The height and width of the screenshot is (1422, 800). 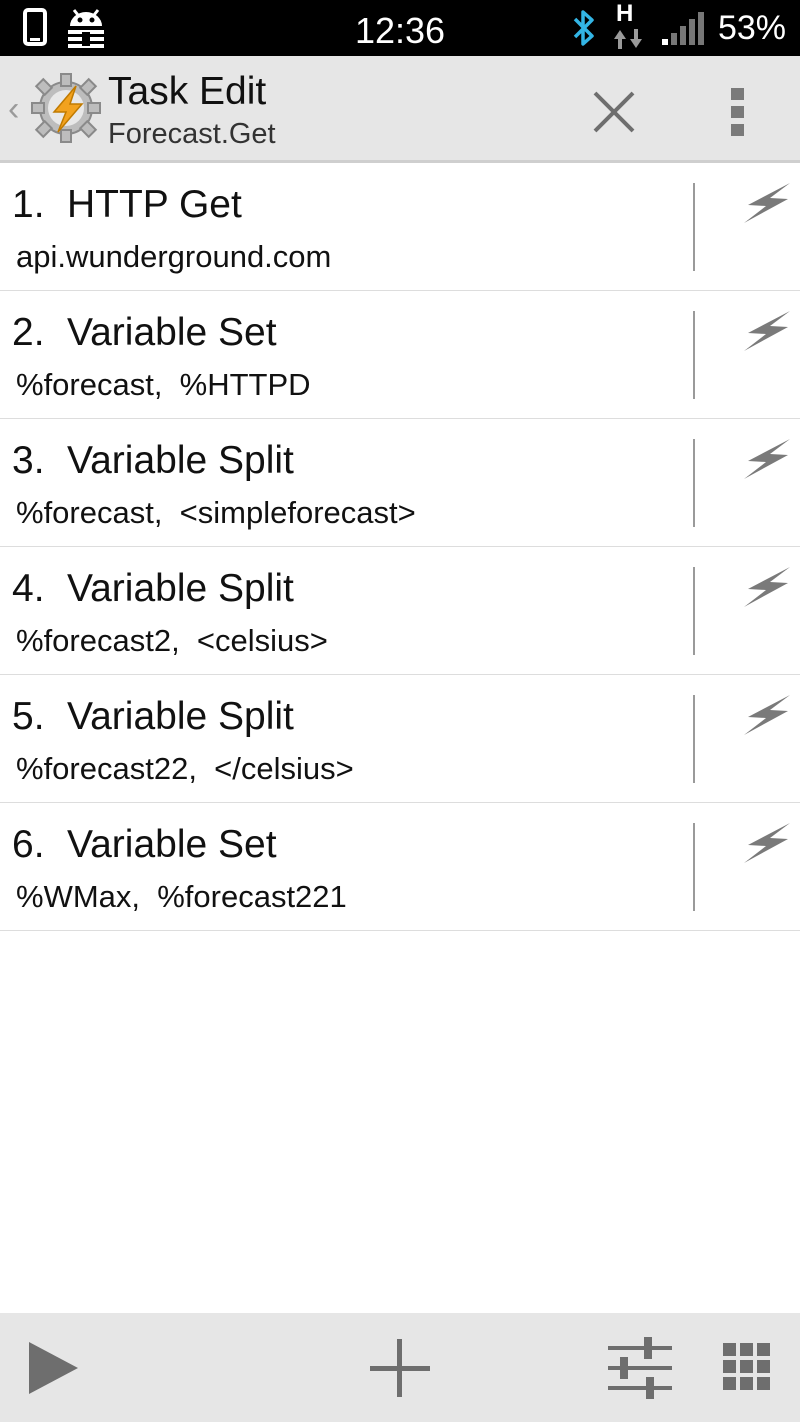 I want to click on battery-percent: 53%, so click(x=751, y=27).